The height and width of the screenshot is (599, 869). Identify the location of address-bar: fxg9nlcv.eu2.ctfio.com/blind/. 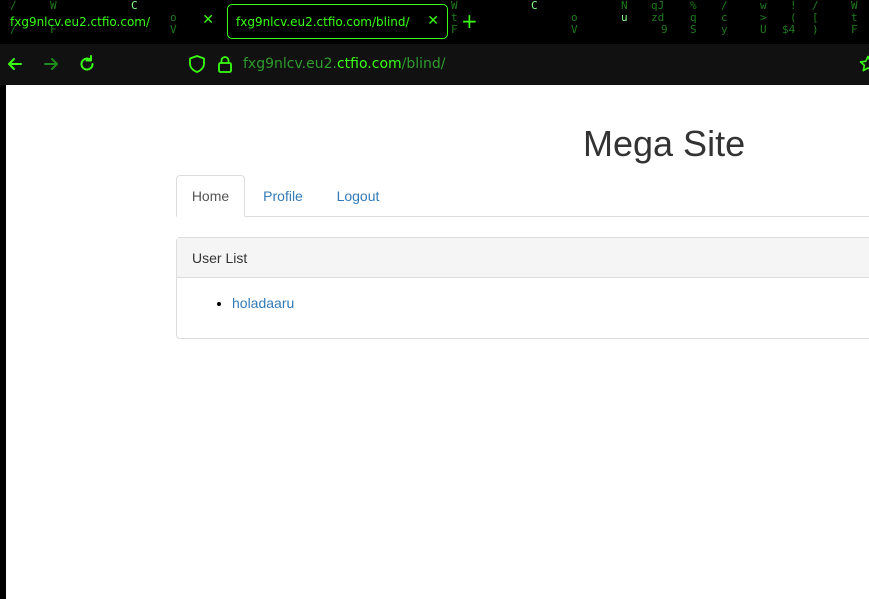
(344, 64).